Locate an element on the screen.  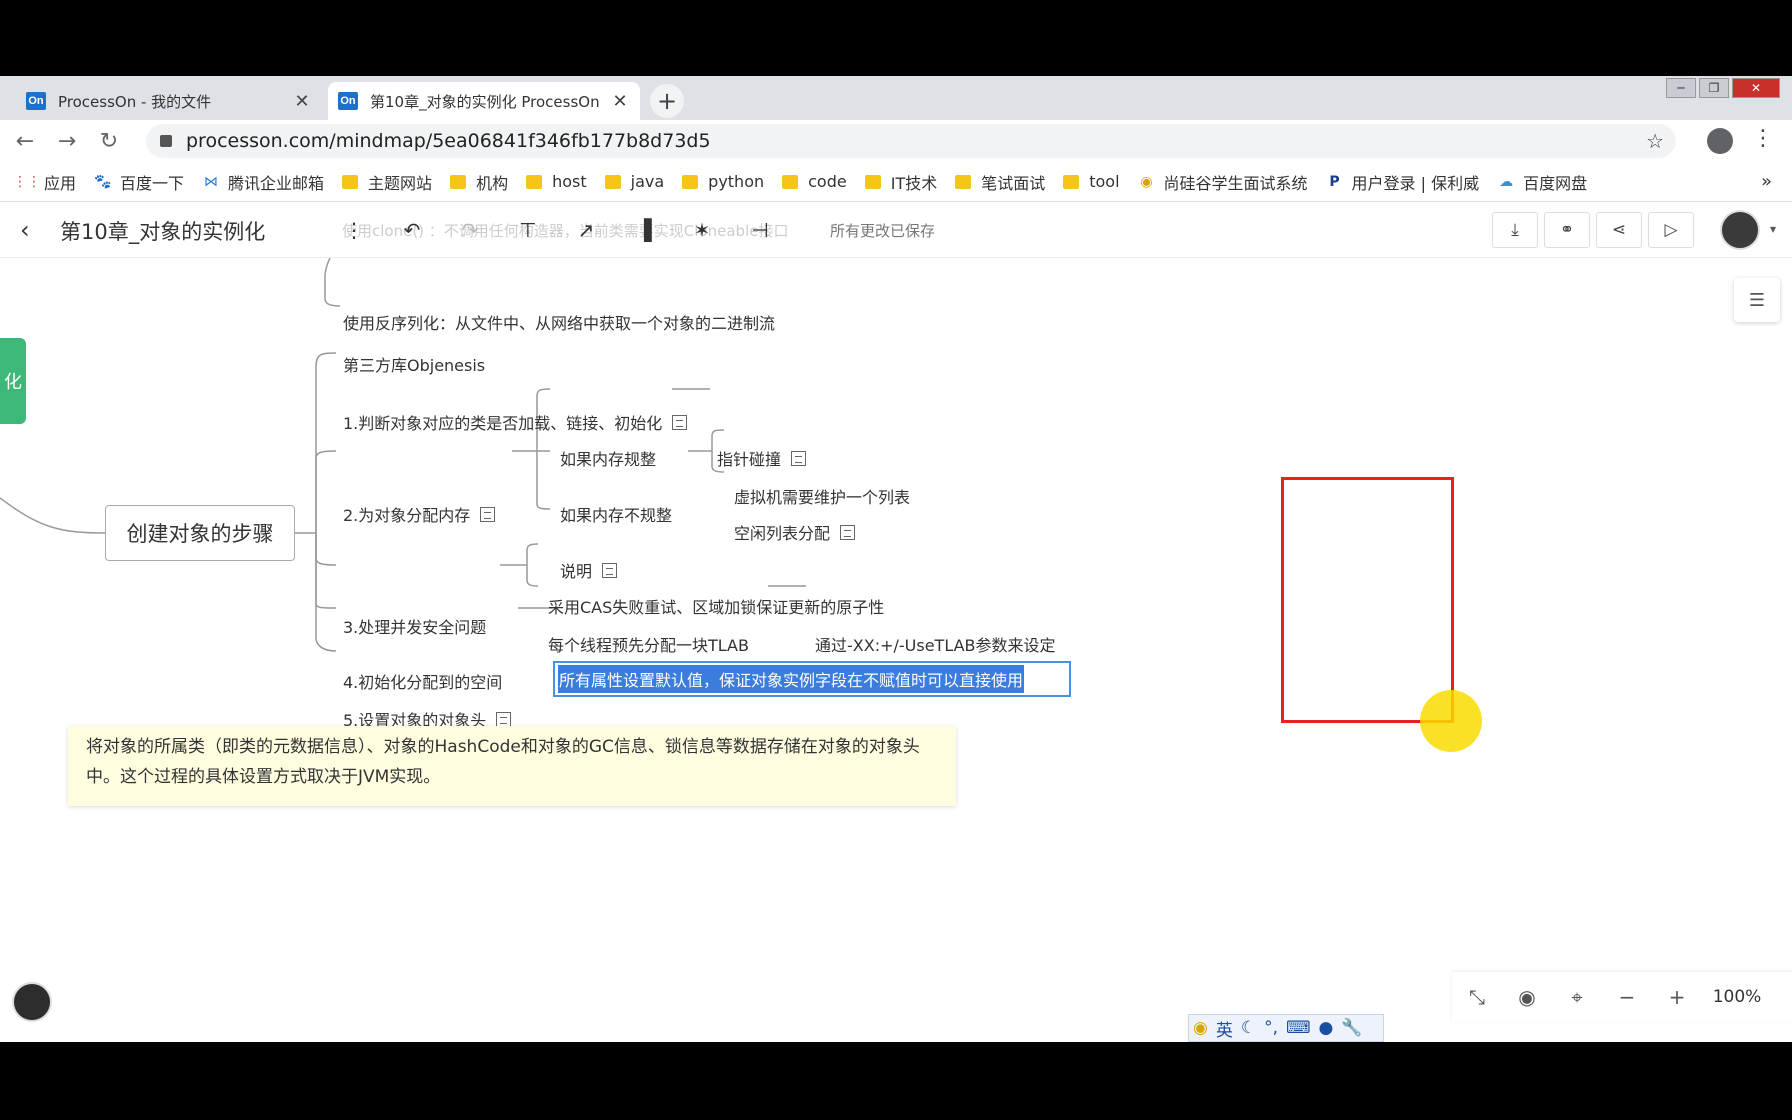
bookmark-folder: host is located at coordinates (556, 181).